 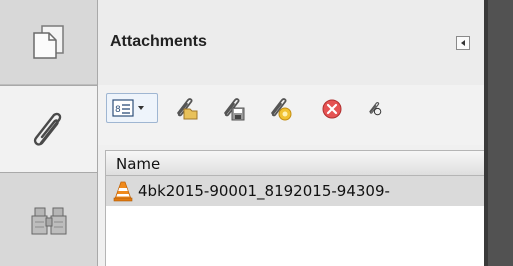 What do you see at coordinates (128, 108) in the screenshot?
I see `list-options-icon: 8` at bounding box center [128, 108].